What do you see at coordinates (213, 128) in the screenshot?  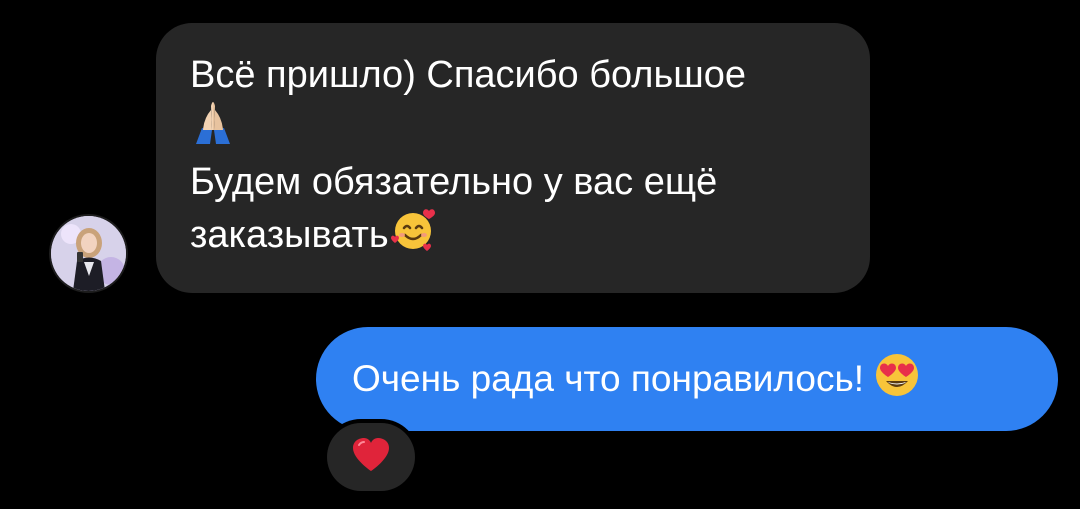 I see `folded-hands-icon` at bounding box center [213, 128].